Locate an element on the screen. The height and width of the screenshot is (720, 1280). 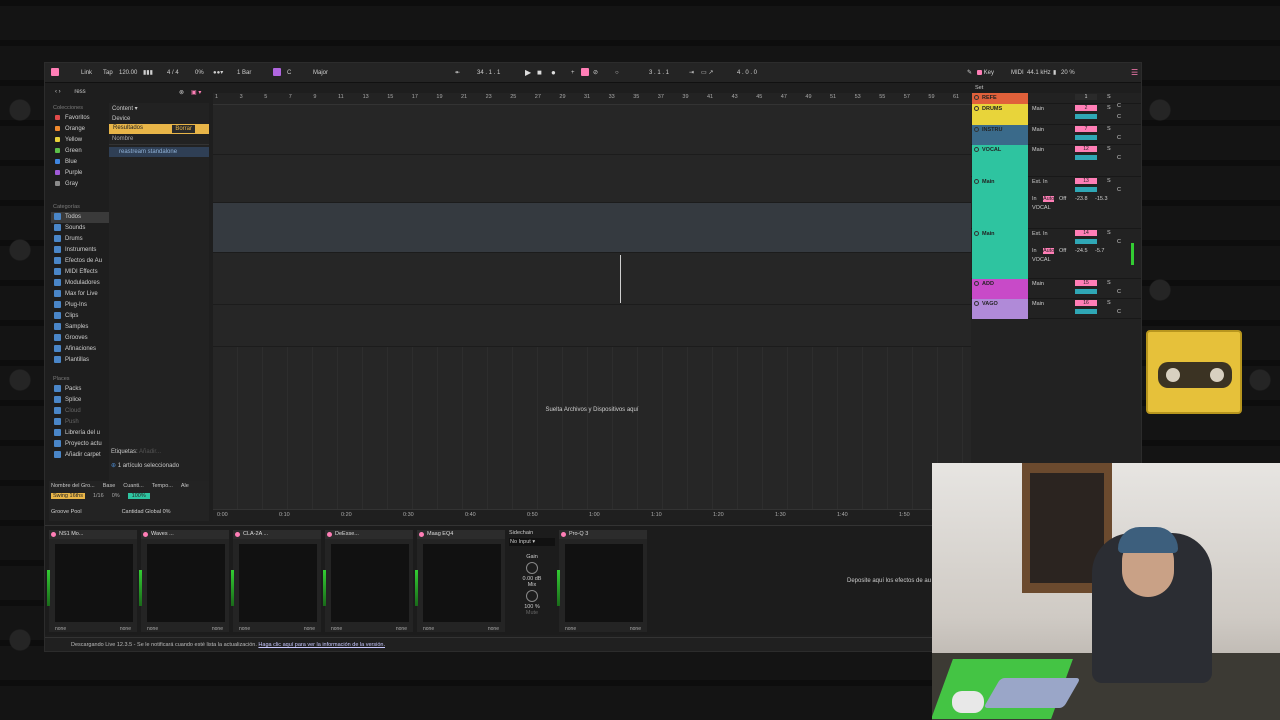
track-number: 1 is located at coordinates (1086, 97).